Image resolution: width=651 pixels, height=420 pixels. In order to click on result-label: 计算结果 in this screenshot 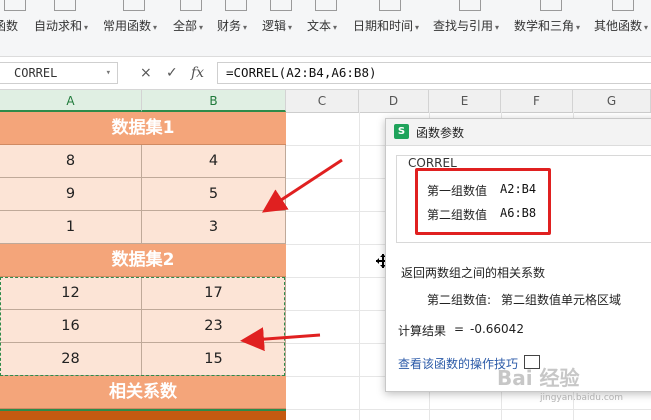, I will do `click(422, 331)`.